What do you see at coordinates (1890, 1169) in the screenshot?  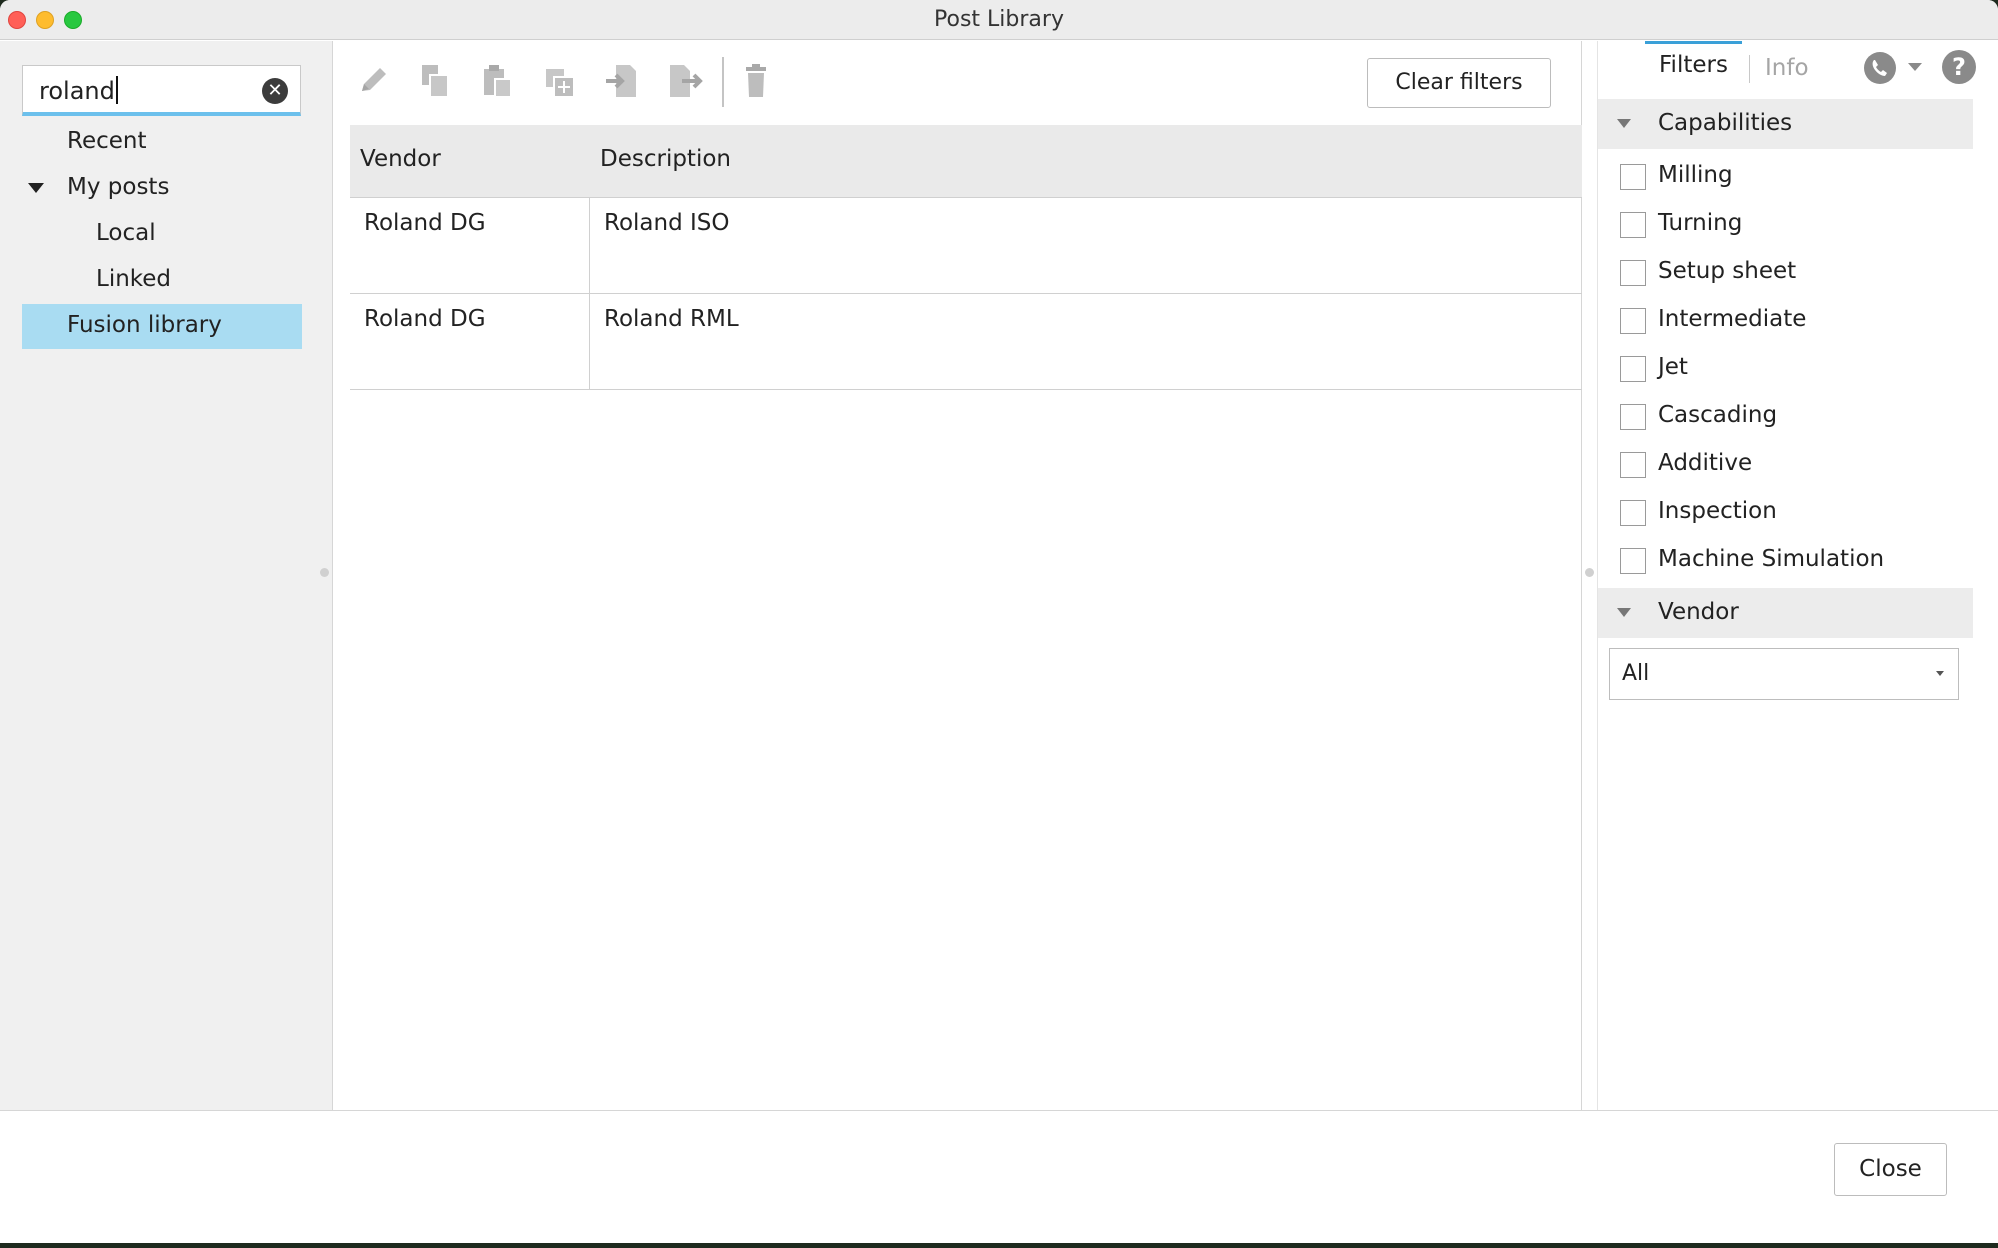 I see `close-button: Close` at bounding box center [1890, 1169].